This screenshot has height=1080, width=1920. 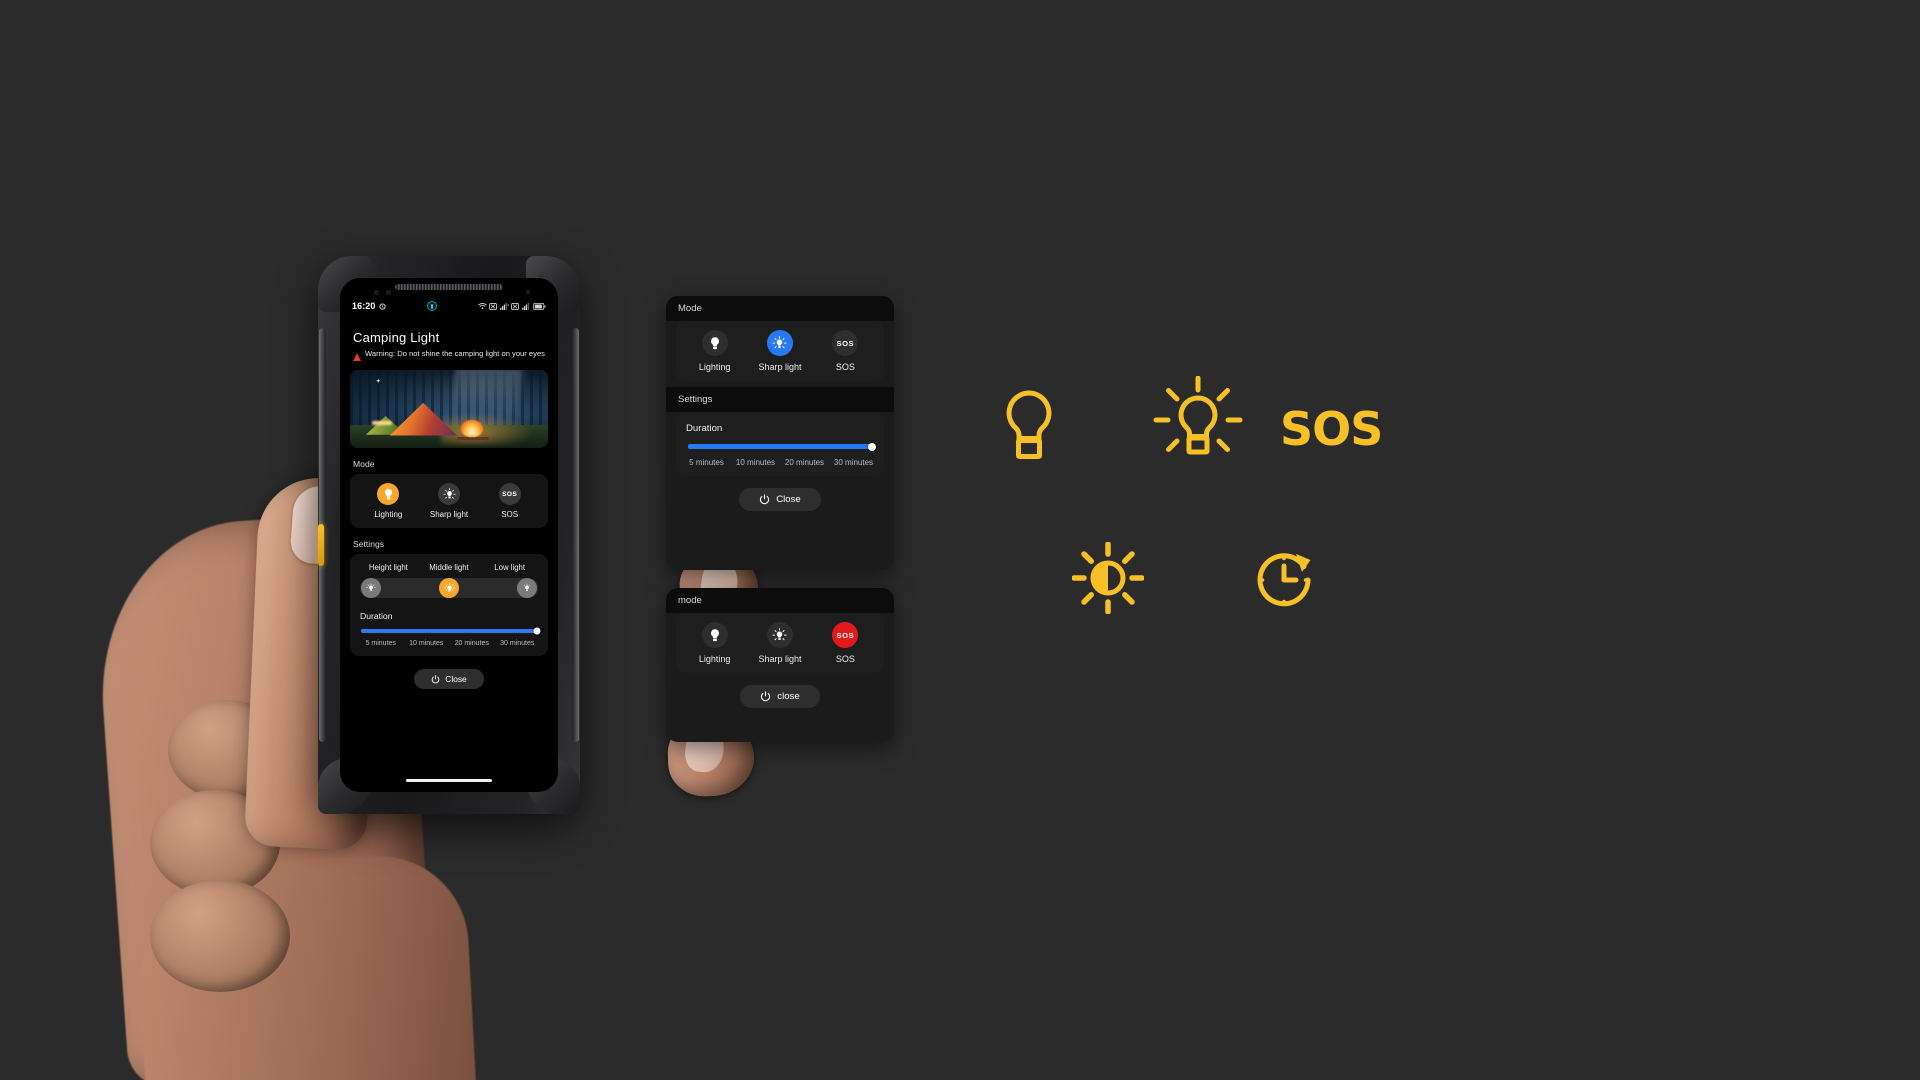 What do you see at coordinates (388, 567) in the screenshot?
I see `brightness-label-height: Height light` at bounding box center [388, 567].